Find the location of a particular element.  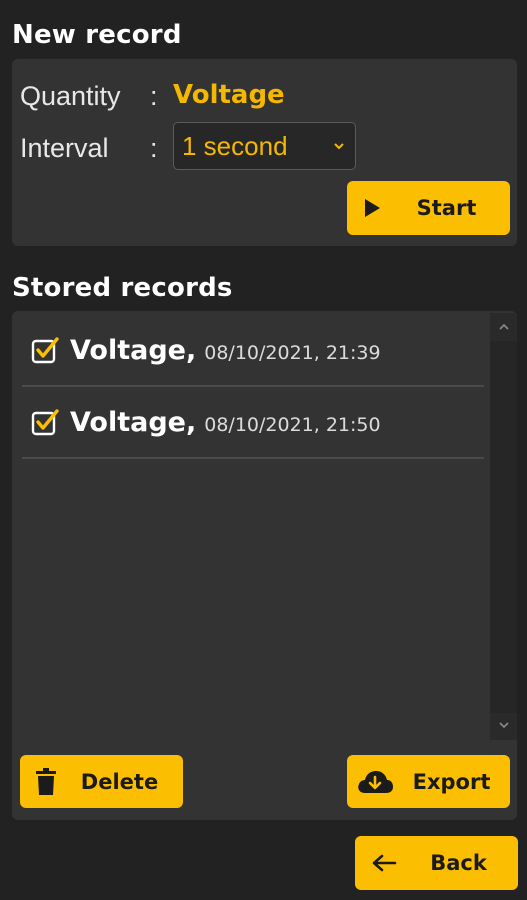

chevron-down-icon is located at coordinates (339, 146).